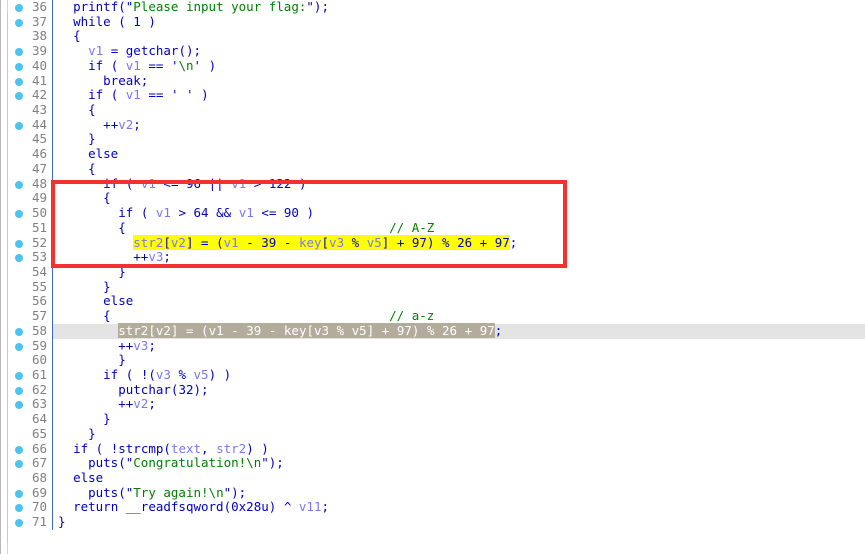  What do you see at coordinates (182, 184) in the screenshot?
I see `code-text: if ( v1 <= 96 || v1 > 122 )` at bounding box center [182, 184].